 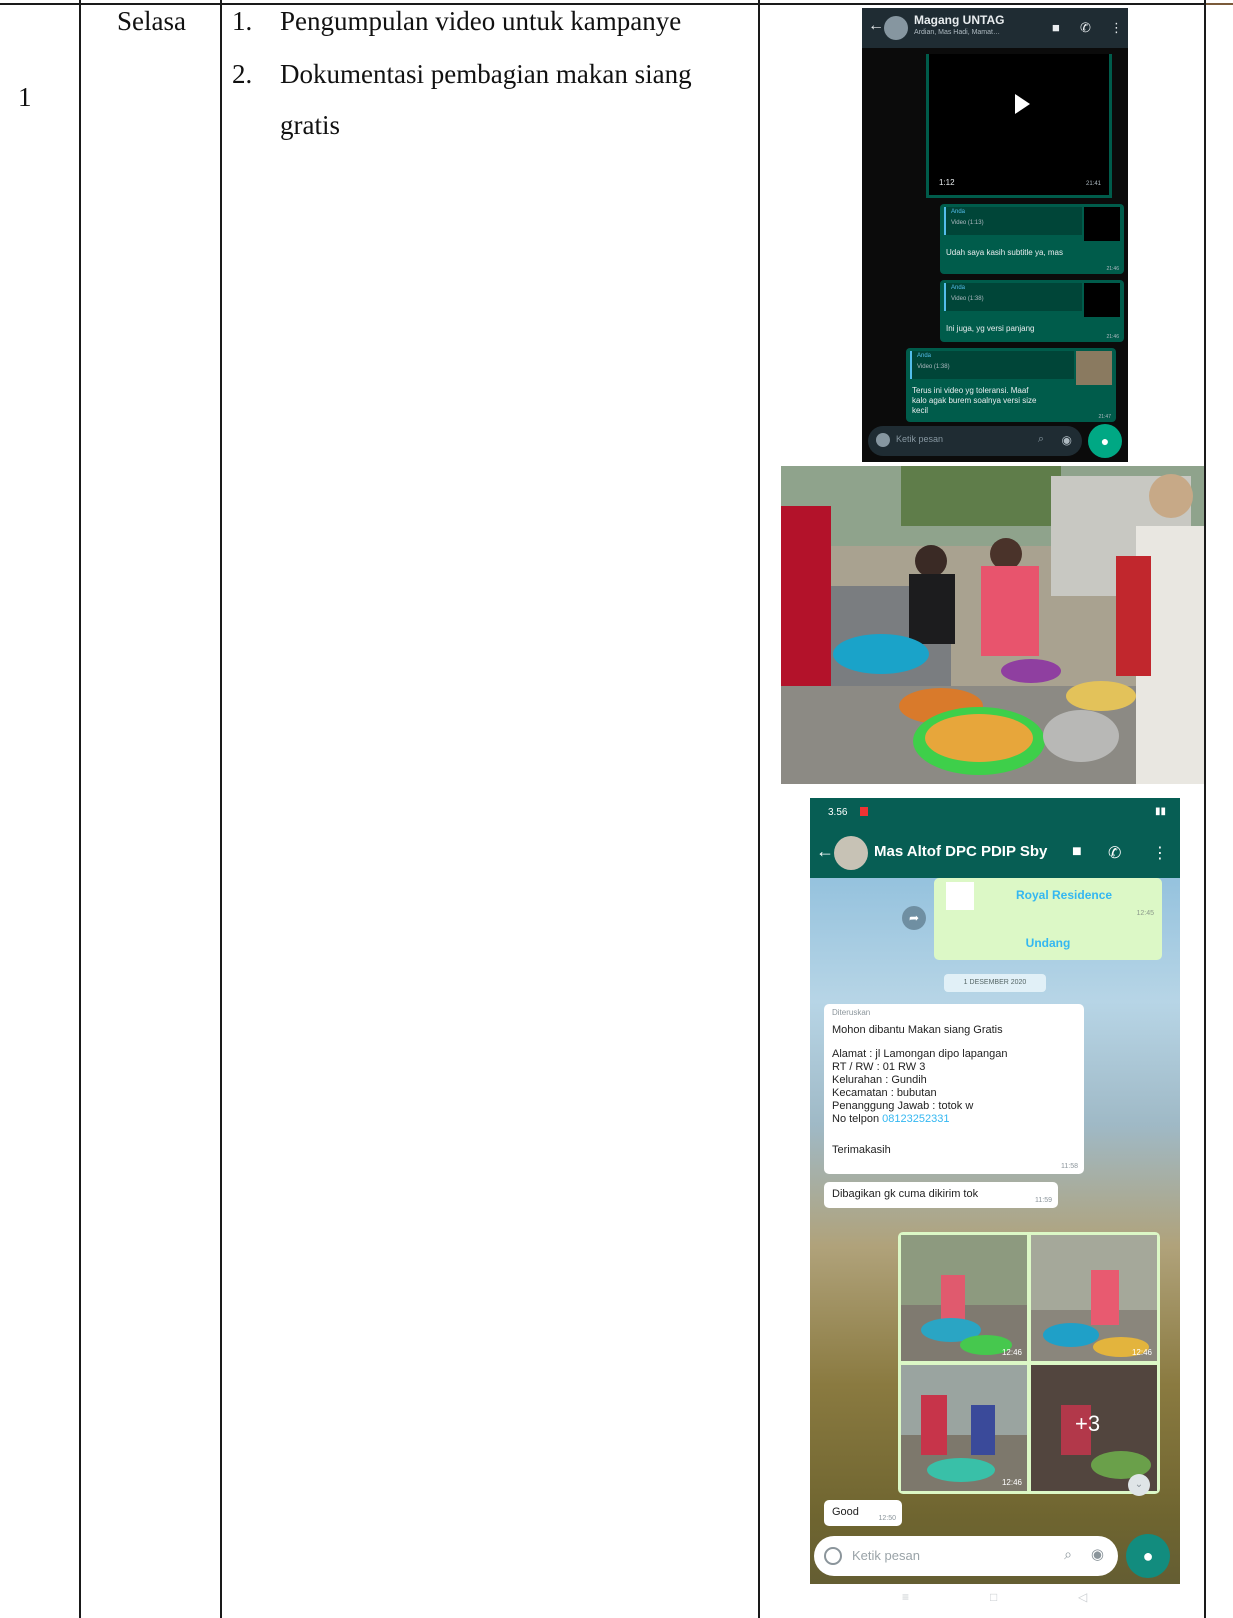 What do you see at coordinates (1139, 1485) in the screenshot?
I see `scroll-down-icon: ⌄` at bounding box center [1139, 1485].